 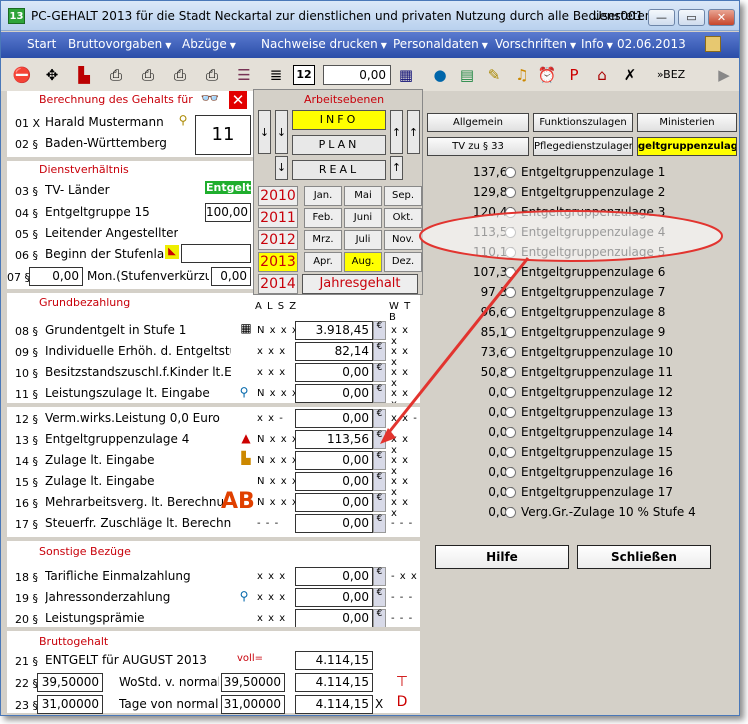 I want to click on list-item: 110,18 Entgeltgruppenzulage 5, so click(x=581, y=253).